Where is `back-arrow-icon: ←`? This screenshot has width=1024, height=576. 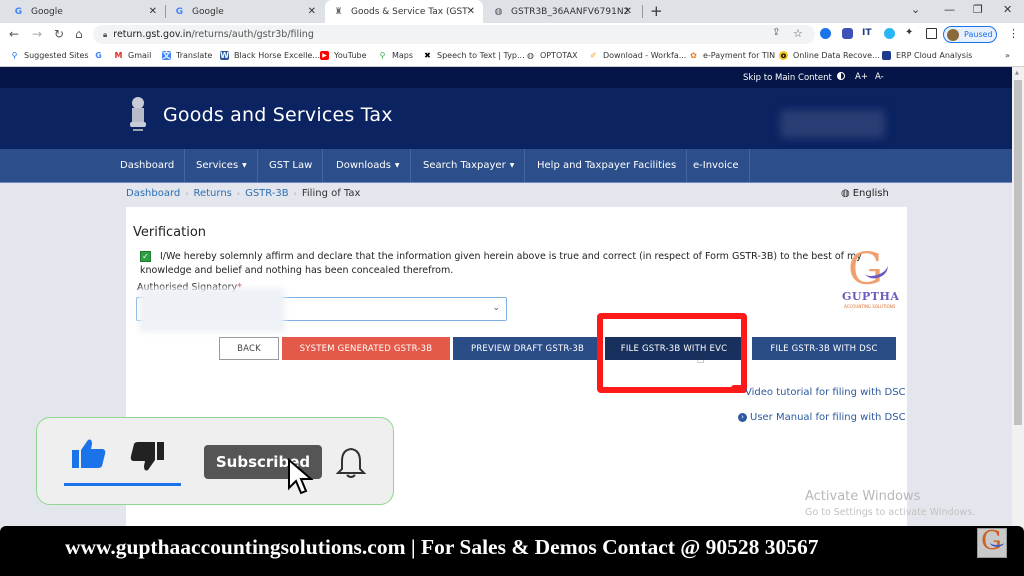 back-arrow-icon: ← is located at coordinates (14, 34).